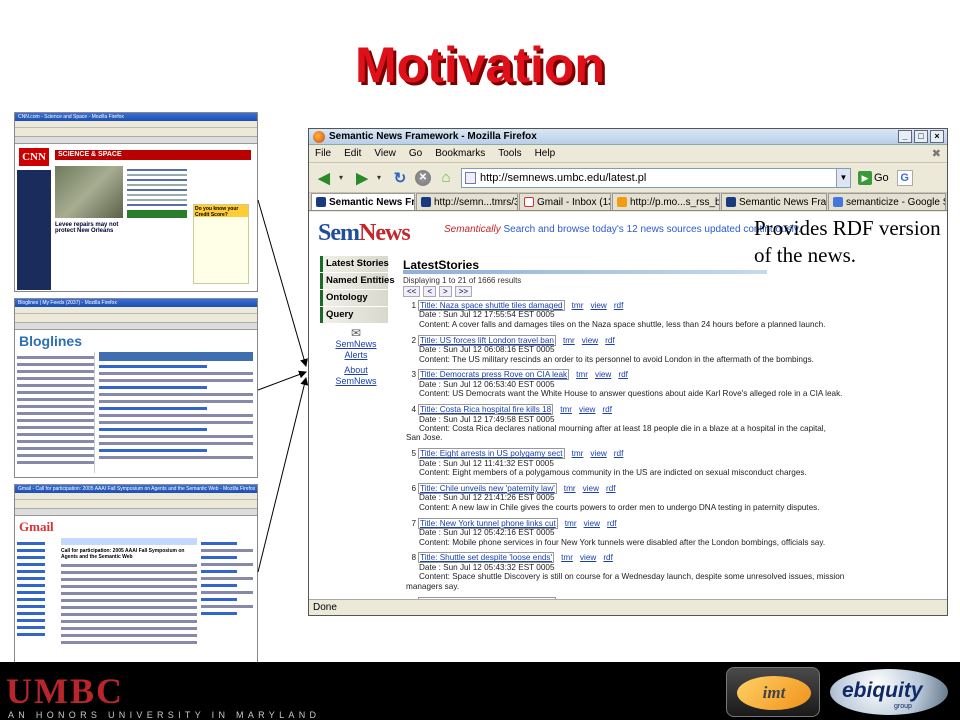 This screenshot has width=960, height=720. I want to click on semnews-logo: SemNews, so click(364, 233).